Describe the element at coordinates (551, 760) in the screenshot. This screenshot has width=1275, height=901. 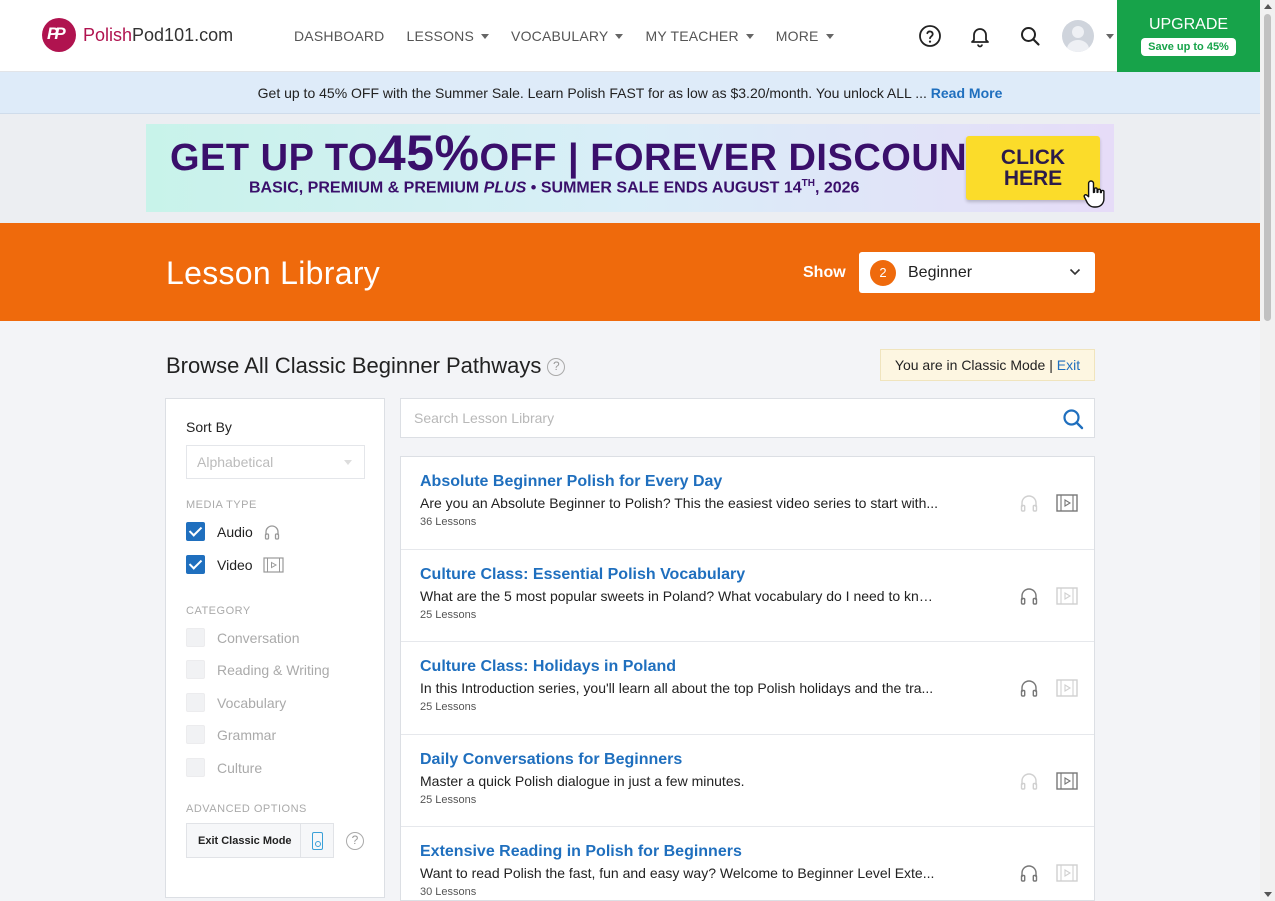
I see `lesson-title: Daily Conversations for Beginners` at that location.